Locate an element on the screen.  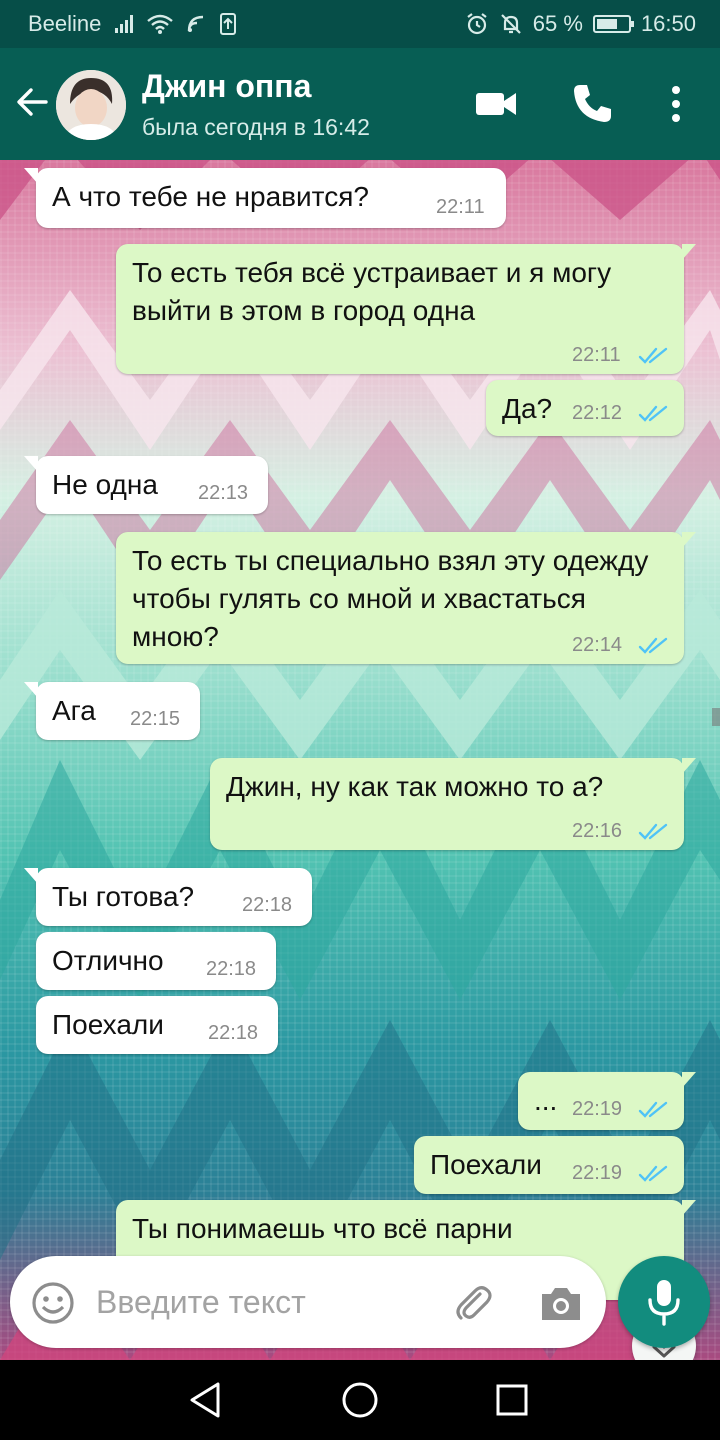
status-bar: Beeline 65 % 16:50 is located at coordinates (360, 24).